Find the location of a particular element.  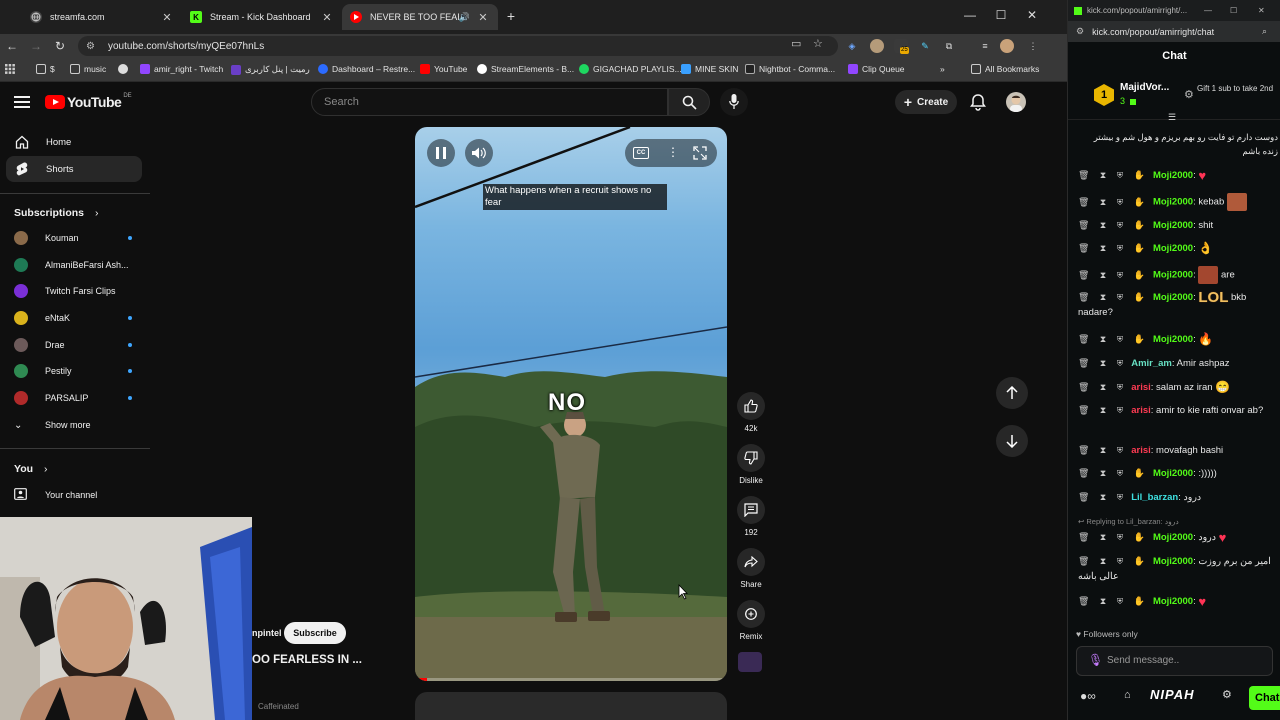

search-icon: ⌕ is located at coordinates (1264, 31).